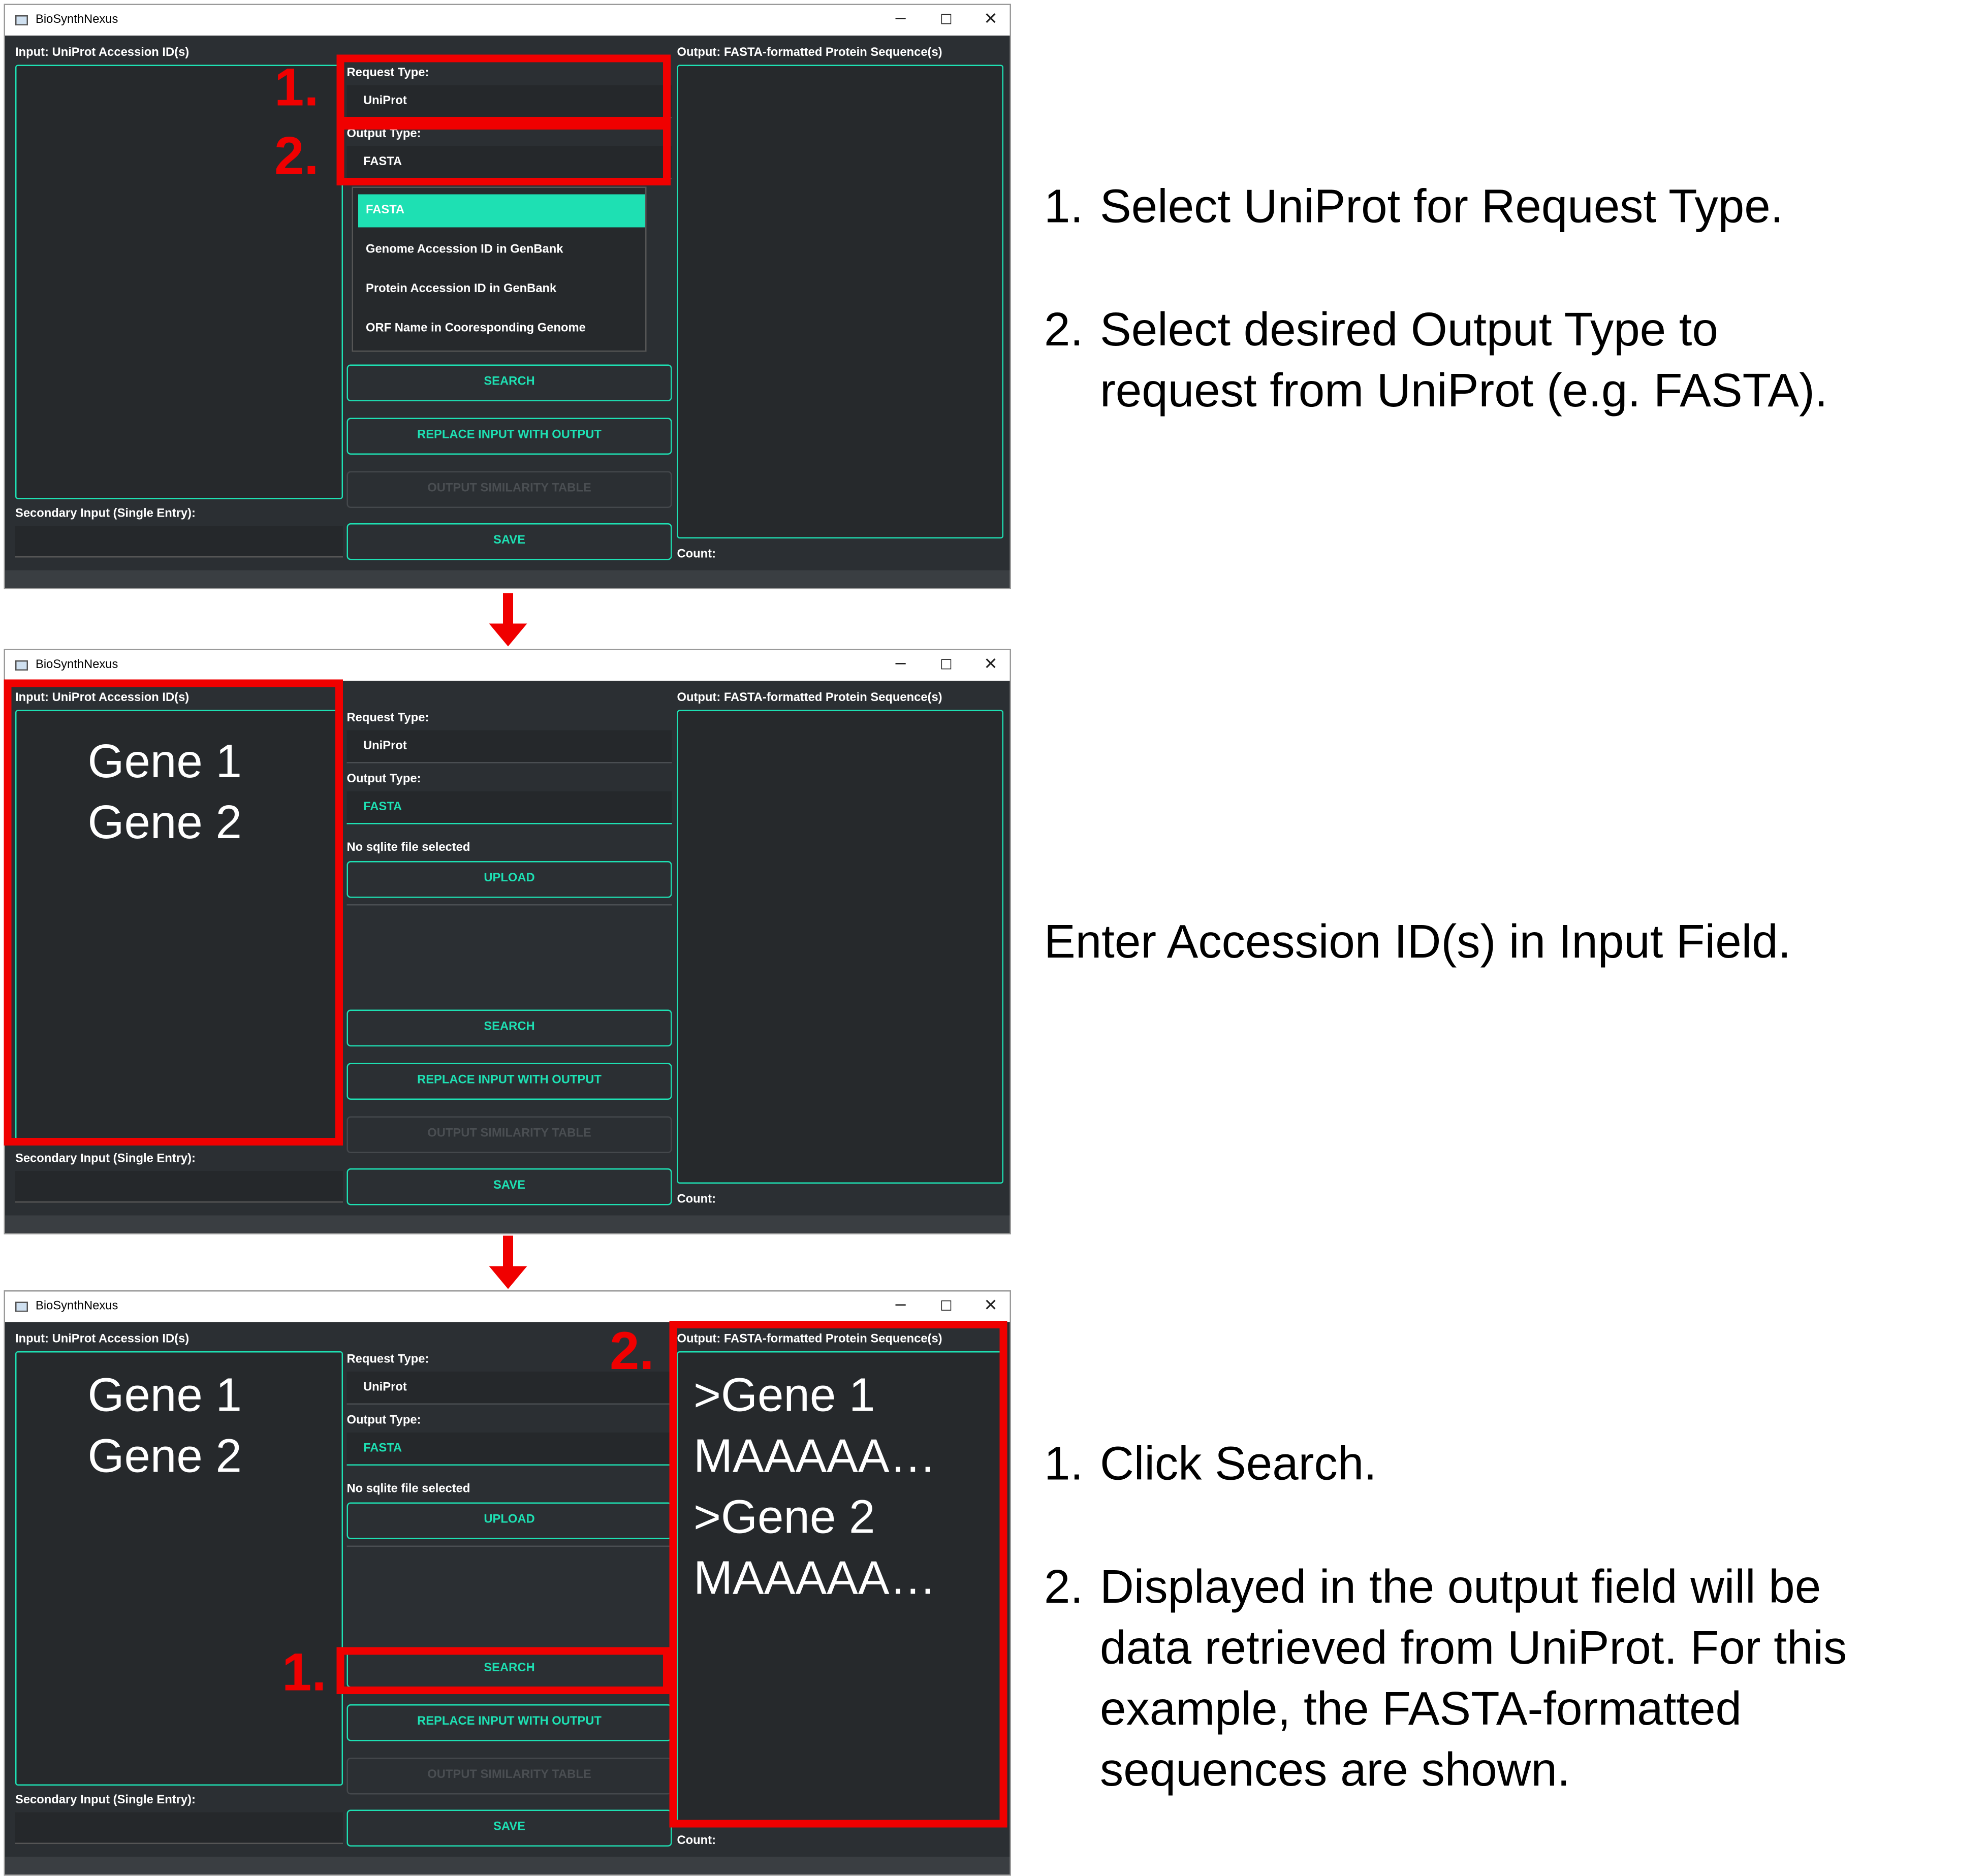 This screenshot has height=1876, width=1987. I want to click on step-text: example, the FASTA-formatted, so click(1421, 1709).